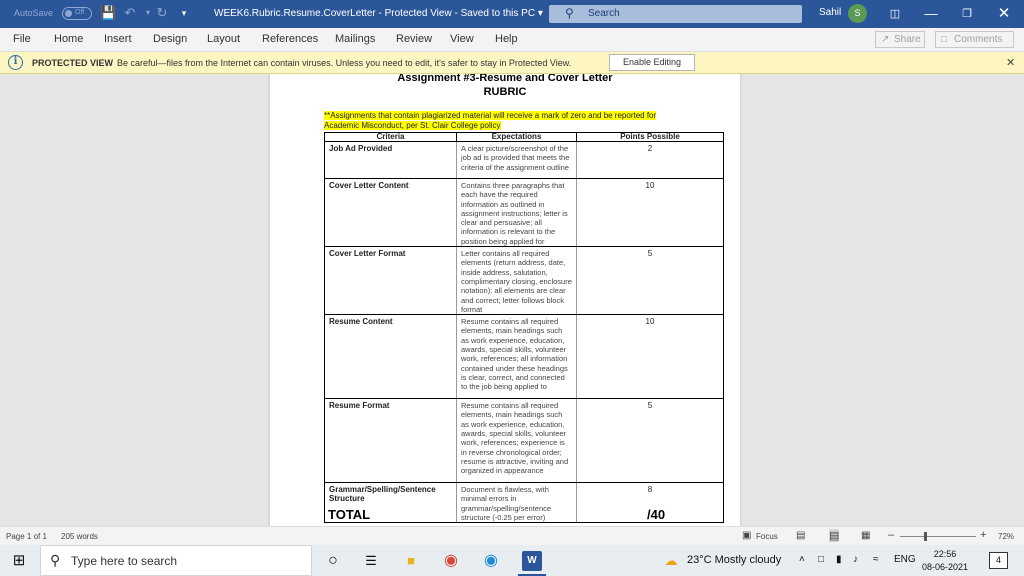 The width and height of the screenshot is (1024, 576). Describe the element at coordinates (865, 535) in the screenshot. I see `web-layout-icon: ▦` at that location.